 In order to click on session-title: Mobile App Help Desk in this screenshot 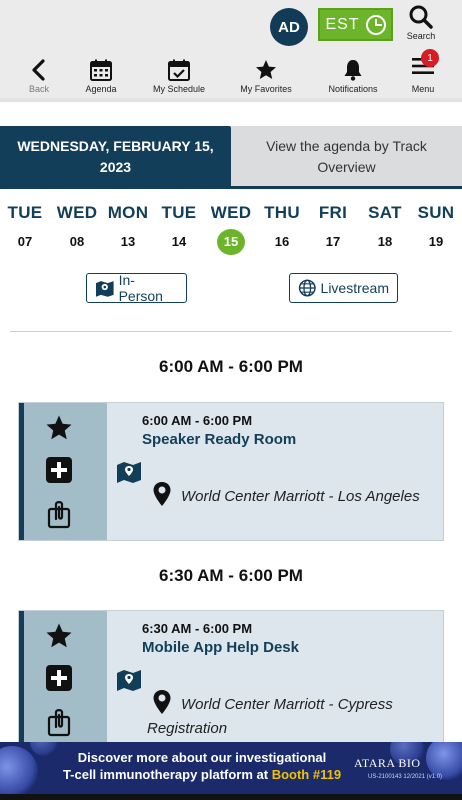, I will do `click(220, 647)`.